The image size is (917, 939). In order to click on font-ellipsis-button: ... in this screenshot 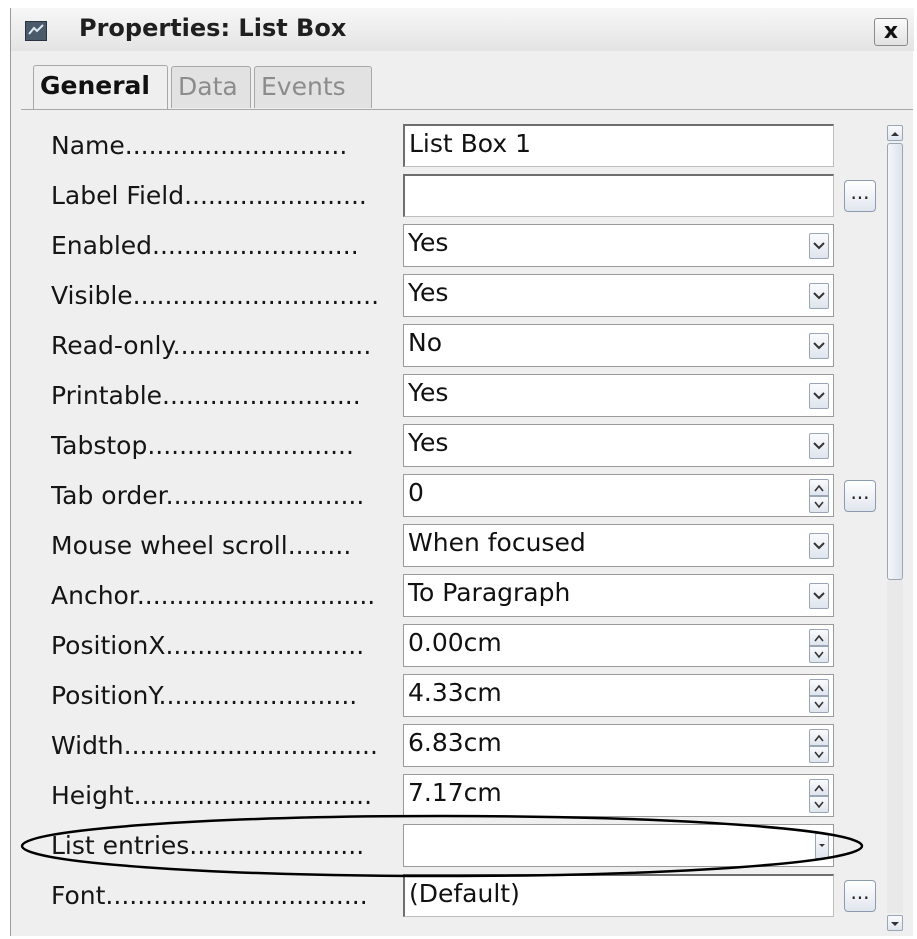, I will do `click(860, 896)`.